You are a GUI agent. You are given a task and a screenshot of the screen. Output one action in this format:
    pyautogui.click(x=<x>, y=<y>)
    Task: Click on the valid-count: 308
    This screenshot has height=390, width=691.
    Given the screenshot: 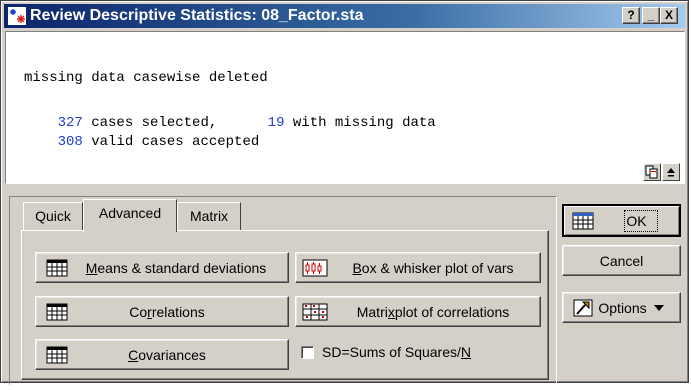 What is the action you would take?
    pyautogui.click(x=70, y=142)
    